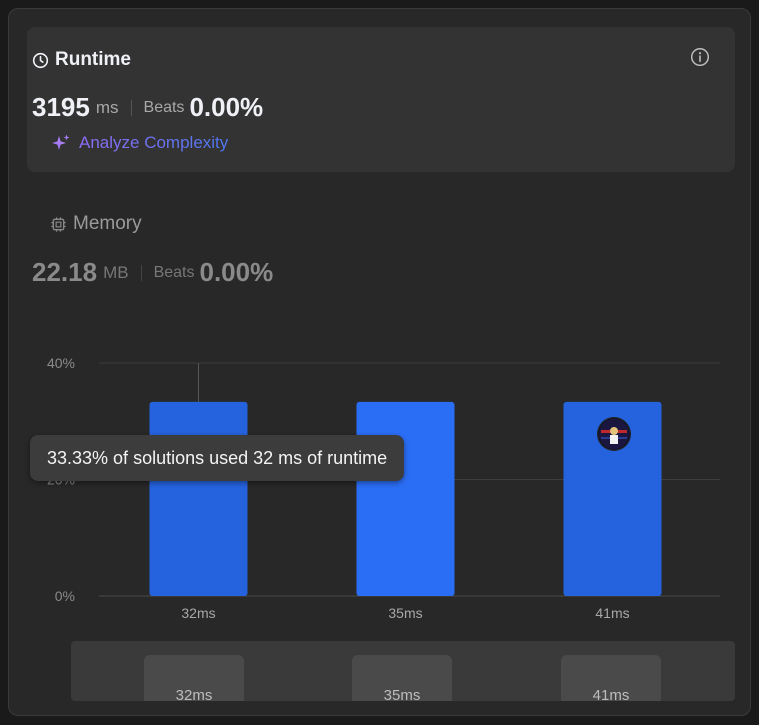 This screenshot has height=725, width=759. What do you see at coordinates (405, 498) in the screenshot?
I see `bar-35ms` at bounding box center [405, 498].